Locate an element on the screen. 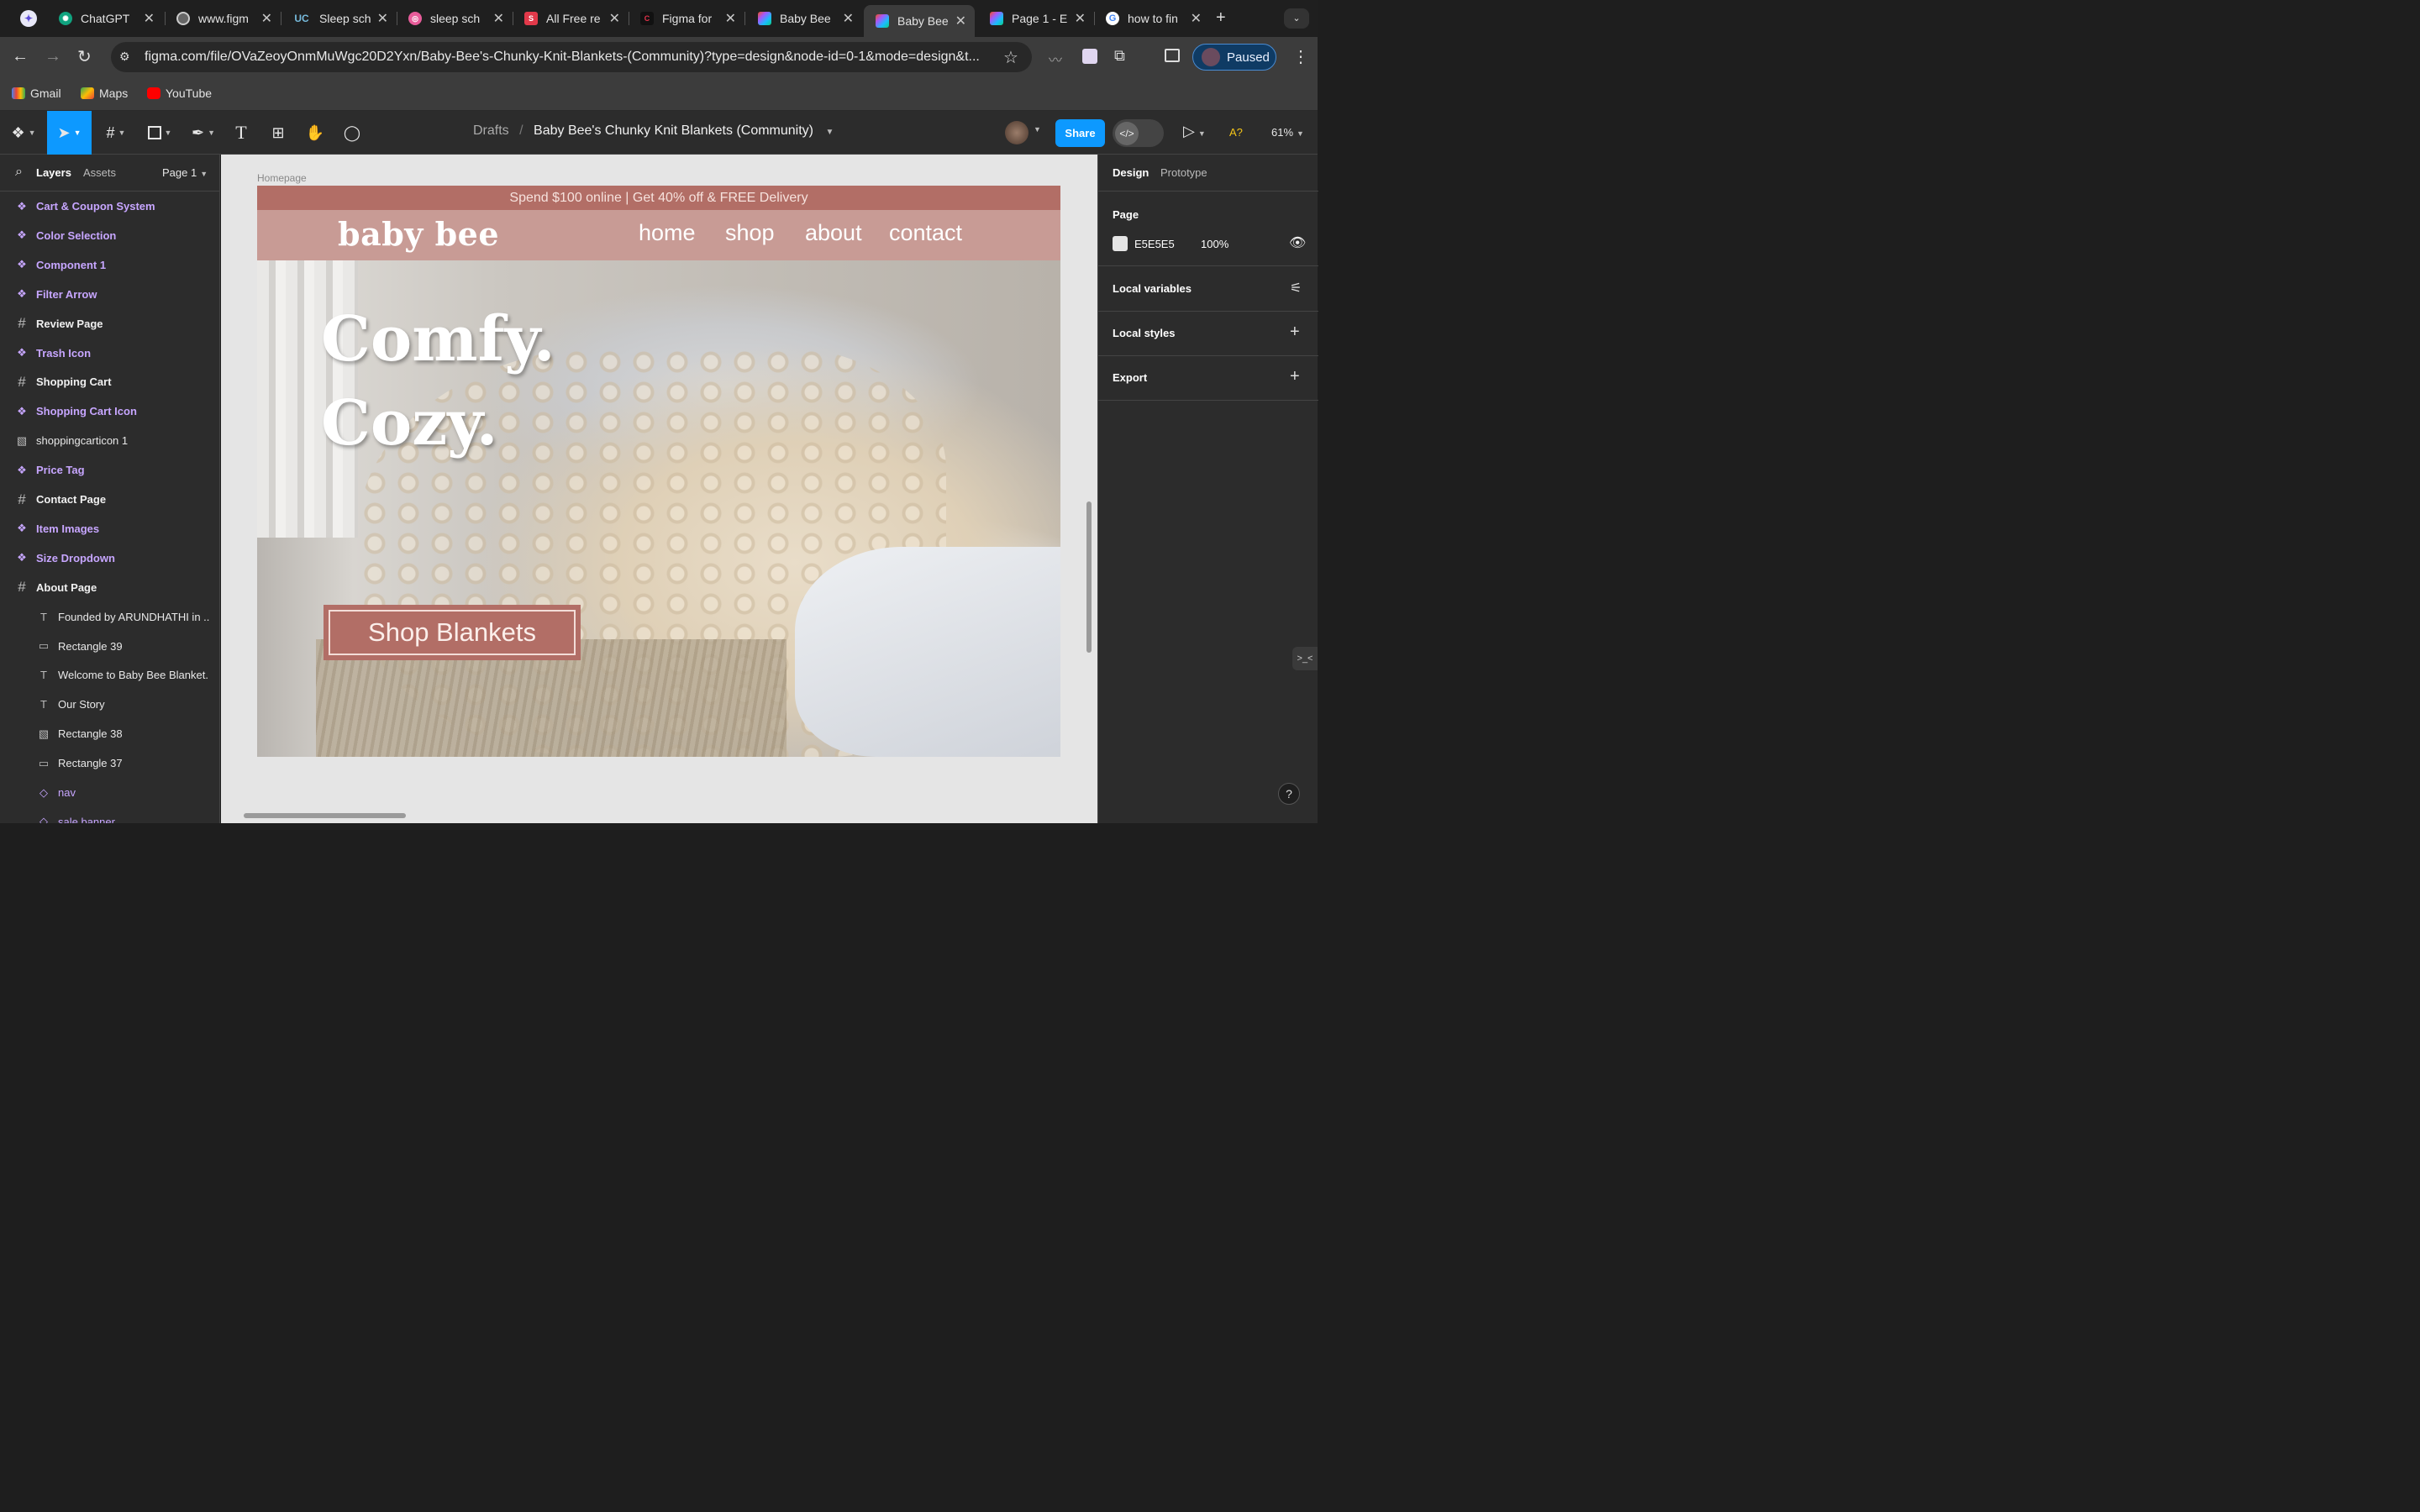  tab-prototype: Prototype is located at coordinates (1183, 172).